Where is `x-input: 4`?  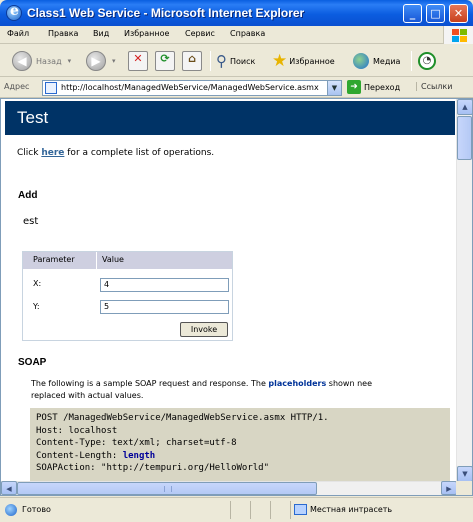 x-input: 4 is located at coordinates (164, 285).